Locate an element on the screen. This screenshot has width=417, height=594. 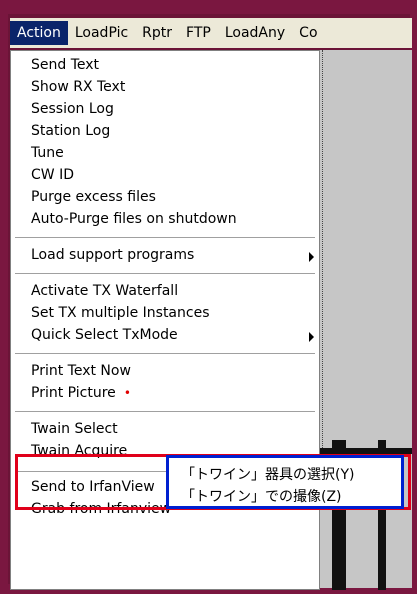
menu-item-print-text-now: Print Text Now is located at coordinates (81, 371).